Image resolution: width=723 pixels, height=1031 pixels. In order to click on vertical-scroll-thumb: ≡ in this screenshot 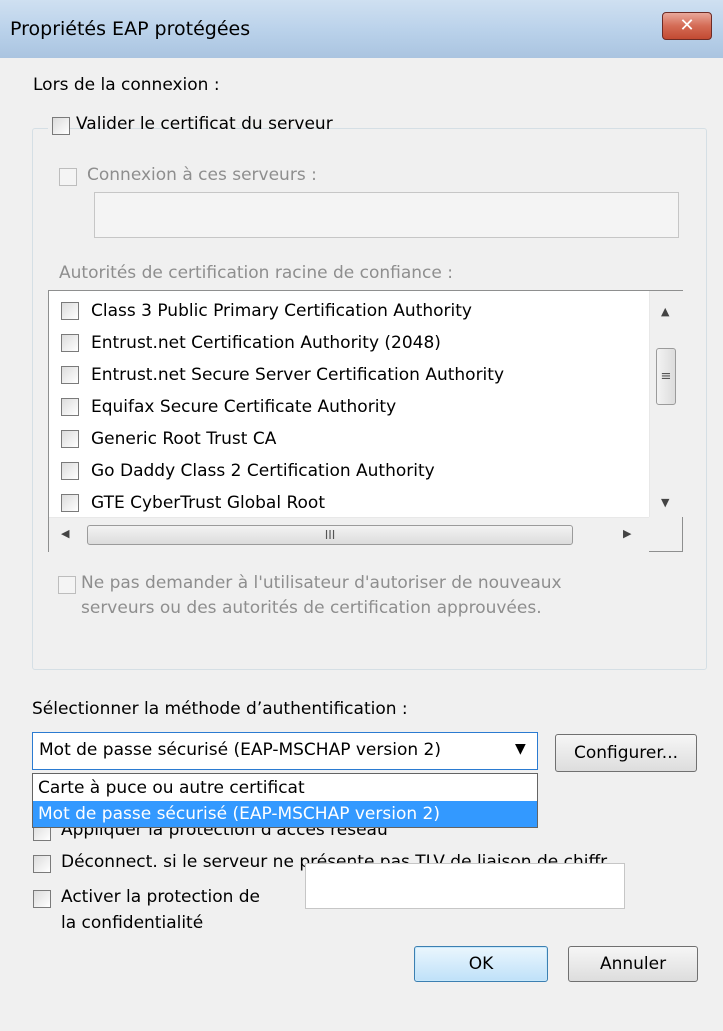, I will do `click(666, 376)`.